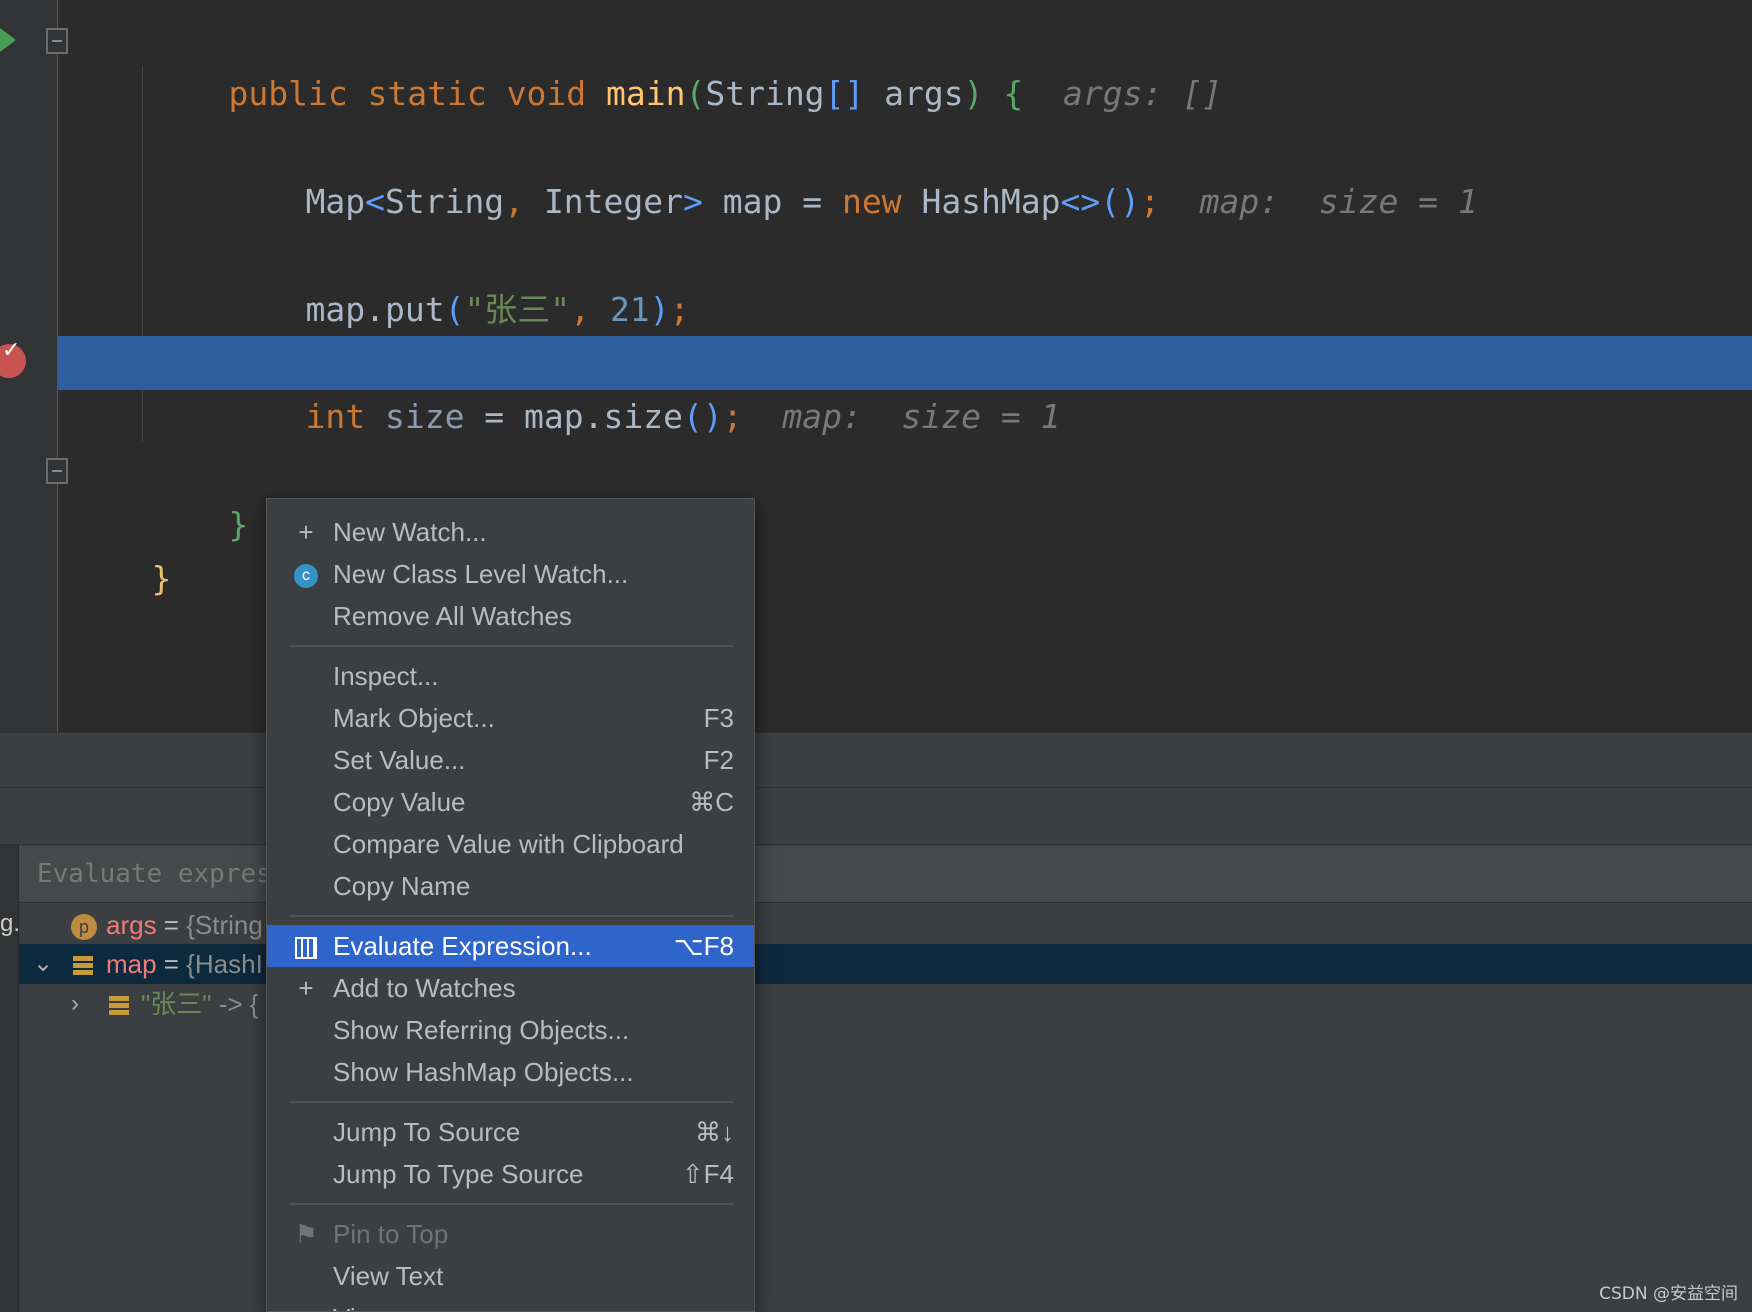  Describe the element at coordinates (510, 1234) in the screenshot. I see `menu-item-pin-to-top: ⚑ Pin to Top` at that location.